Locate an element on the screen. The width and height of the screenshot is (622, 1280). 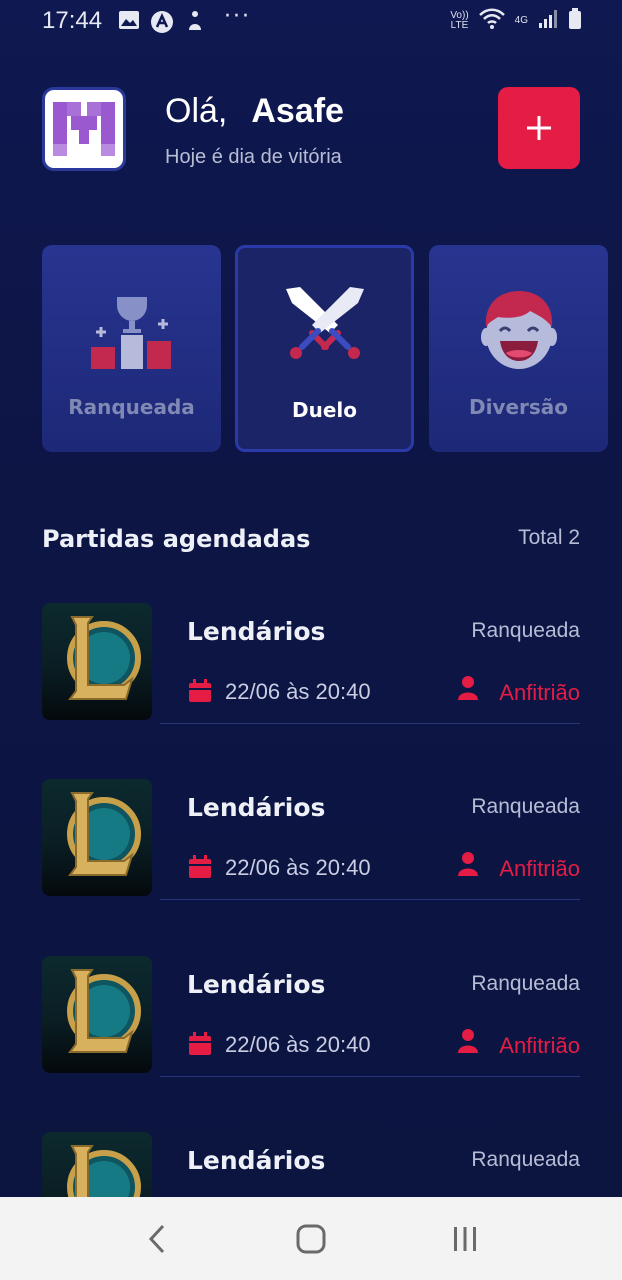
greeting: Olá, Asafe is located at coordinates (254, 111).